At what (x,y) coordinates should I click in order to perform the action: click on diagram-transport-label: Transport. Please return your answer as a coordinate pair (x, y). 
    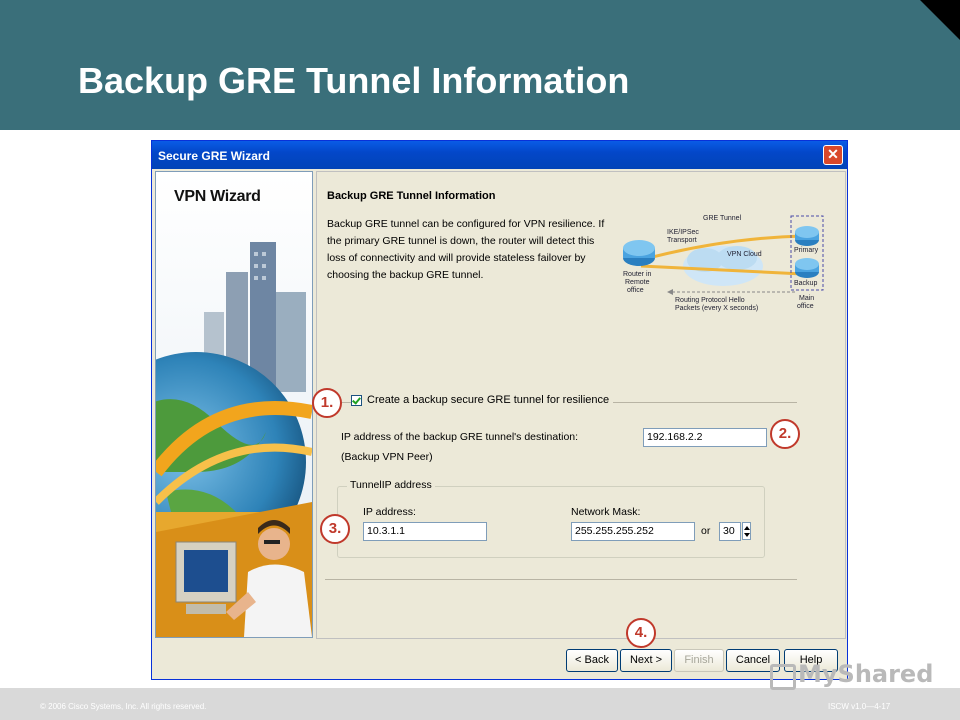
    Looking at the image, I should click on (682, 240).